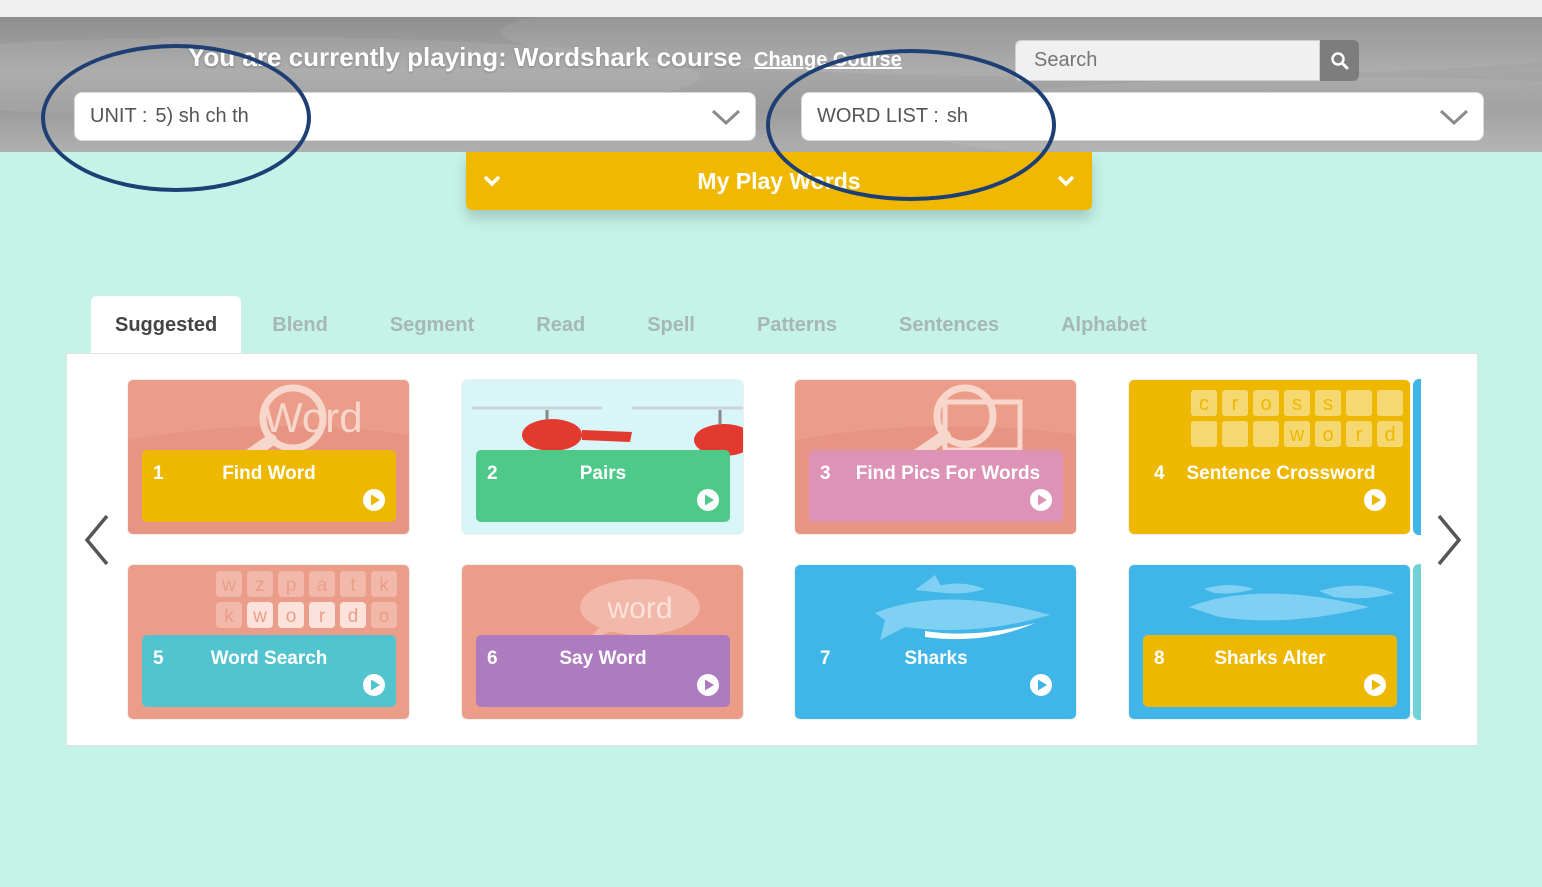  Describe the element at coordinates (1142, 116) in the screenshot. I see `wordlist-select: WORD LIST : sh` at that location.